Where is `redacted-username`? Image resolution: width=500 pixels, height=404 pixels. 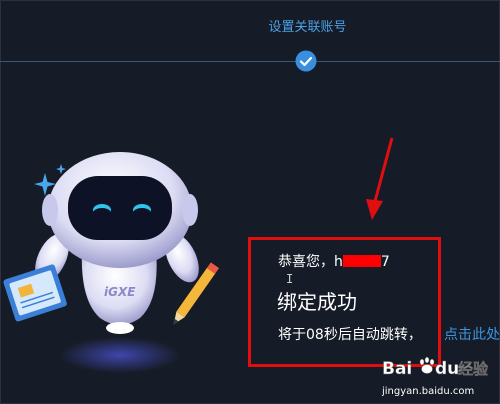
redacted-username is located at coordinates (361, 261).